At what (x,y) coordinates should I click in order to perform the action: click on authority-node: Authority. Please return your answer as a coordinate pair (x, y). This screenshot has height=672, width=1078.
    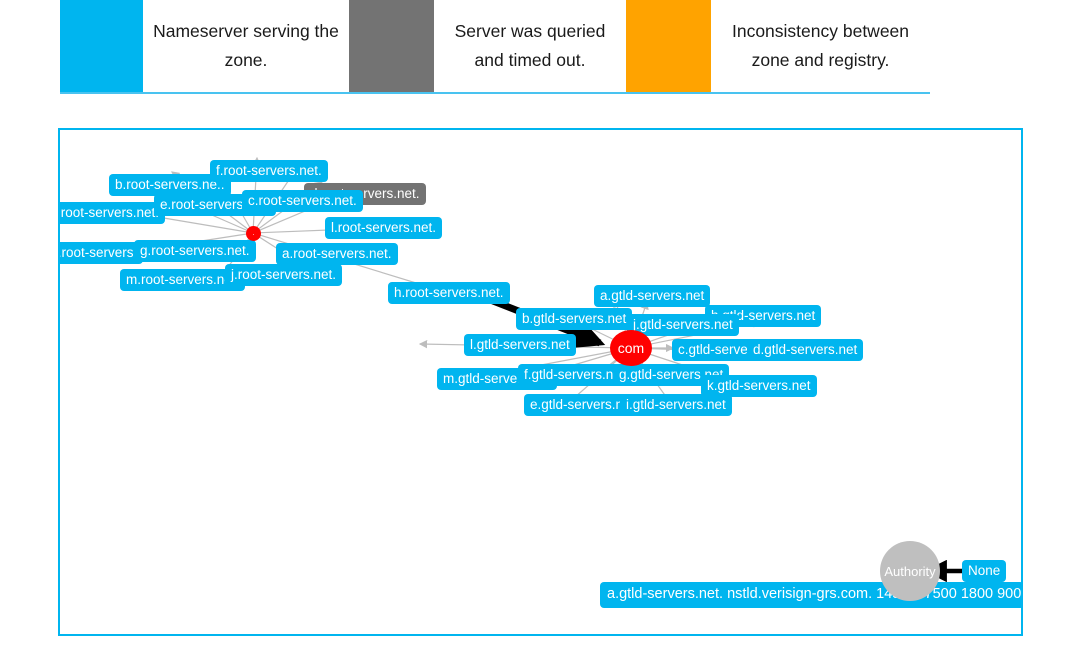
    Looking at the image, I should click on (910, 571).